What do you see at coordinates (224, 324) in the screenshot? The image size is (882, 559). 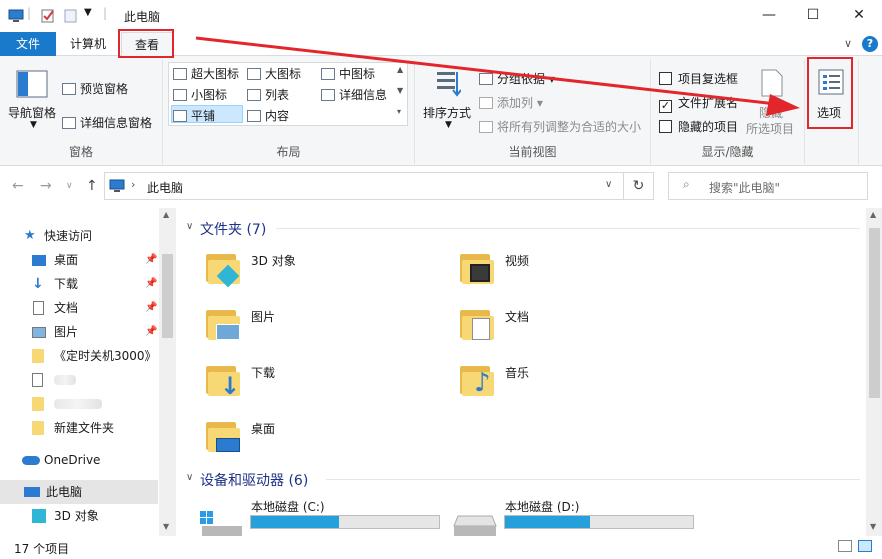 I see `folder-pictures-icon` at bounding box center [224, 324].